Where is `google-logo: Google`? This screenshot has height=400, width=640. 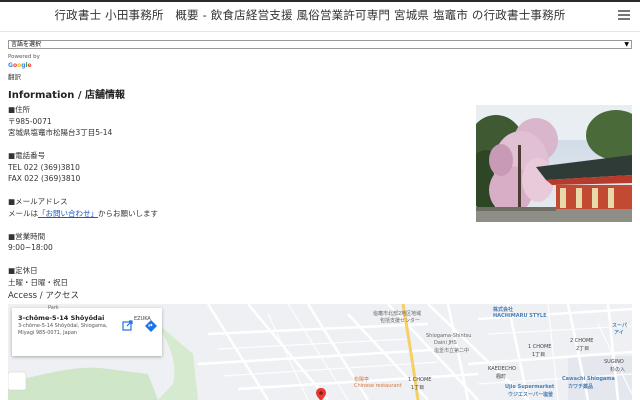
google-logo: Google is located at coordinates (20, 65).